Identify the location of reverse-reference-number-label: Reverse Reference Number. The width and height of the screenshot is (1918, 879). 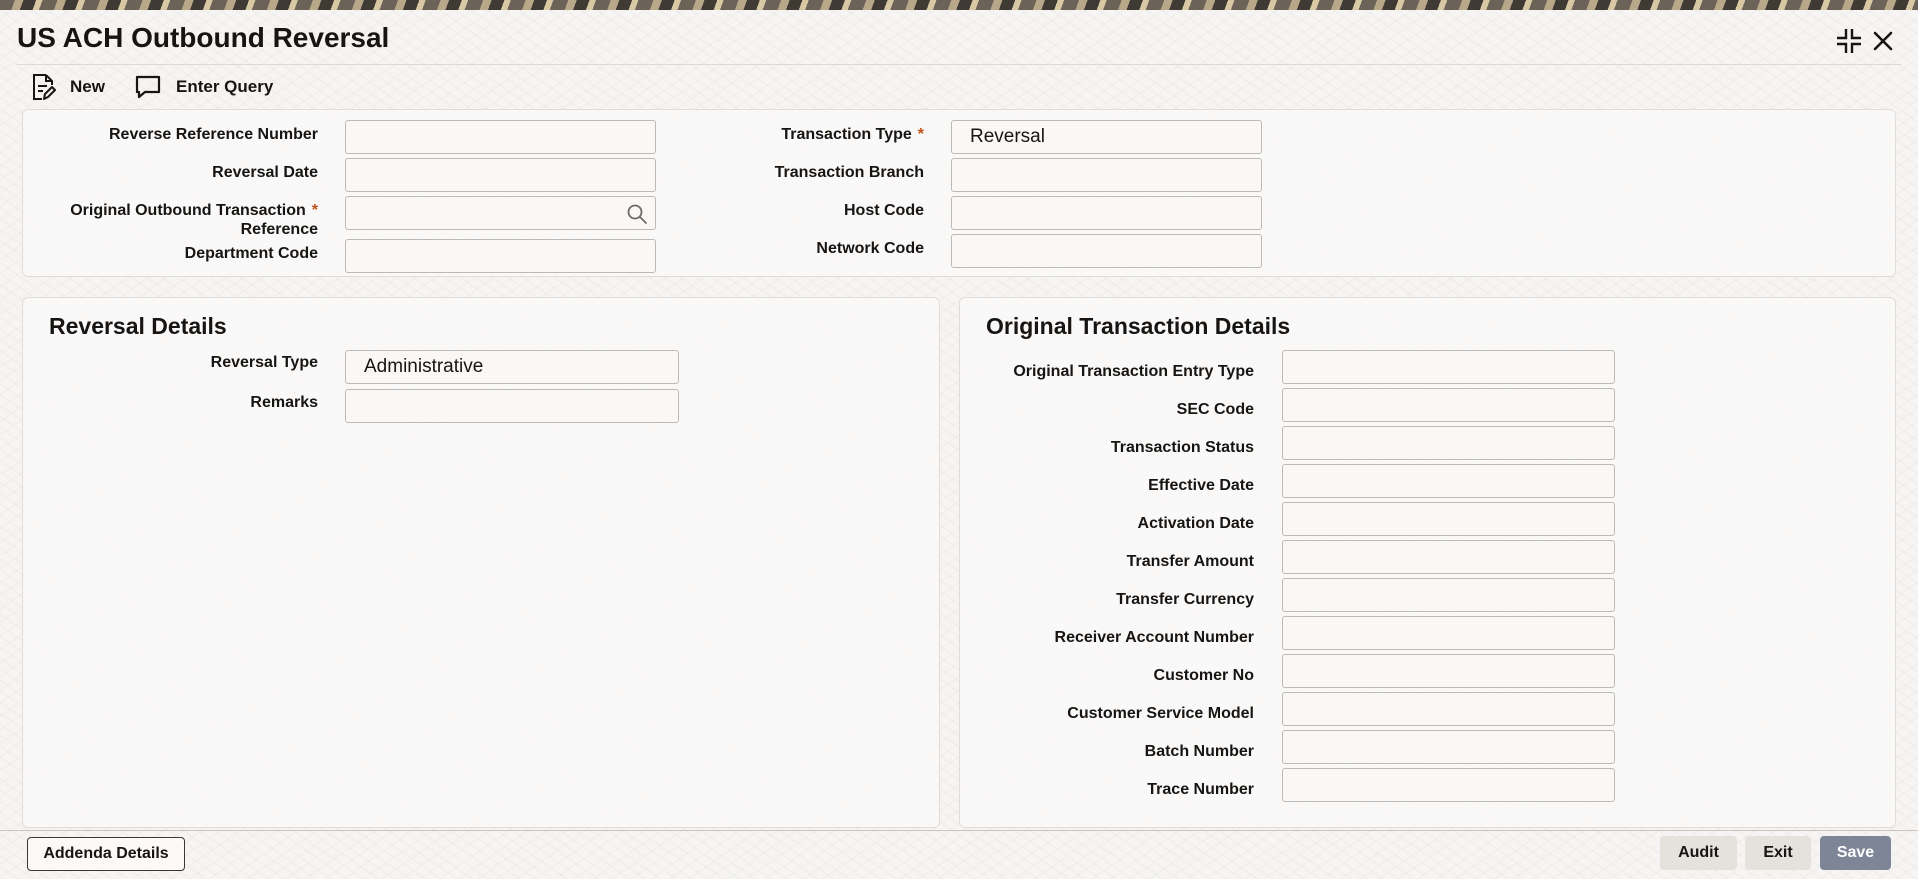
(213, 134).